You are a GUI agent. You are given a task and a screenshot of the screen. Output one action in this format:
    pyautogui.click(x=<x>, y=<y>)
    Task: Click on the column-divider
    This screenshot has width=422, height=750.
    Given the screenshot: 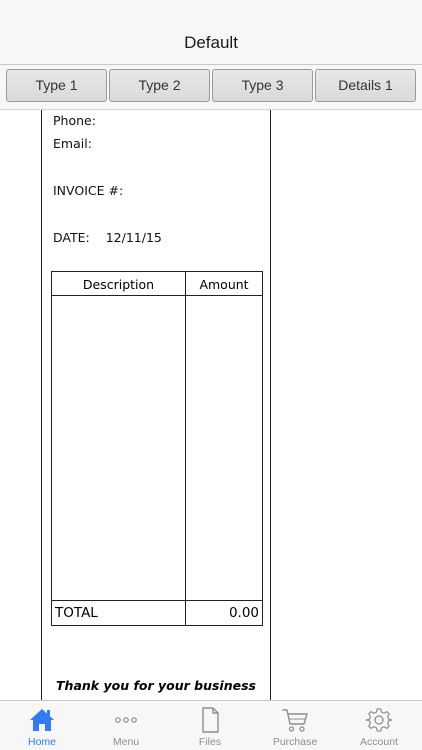 What is the action you would take?
    pyautogui.click(x=185, y=448)
    